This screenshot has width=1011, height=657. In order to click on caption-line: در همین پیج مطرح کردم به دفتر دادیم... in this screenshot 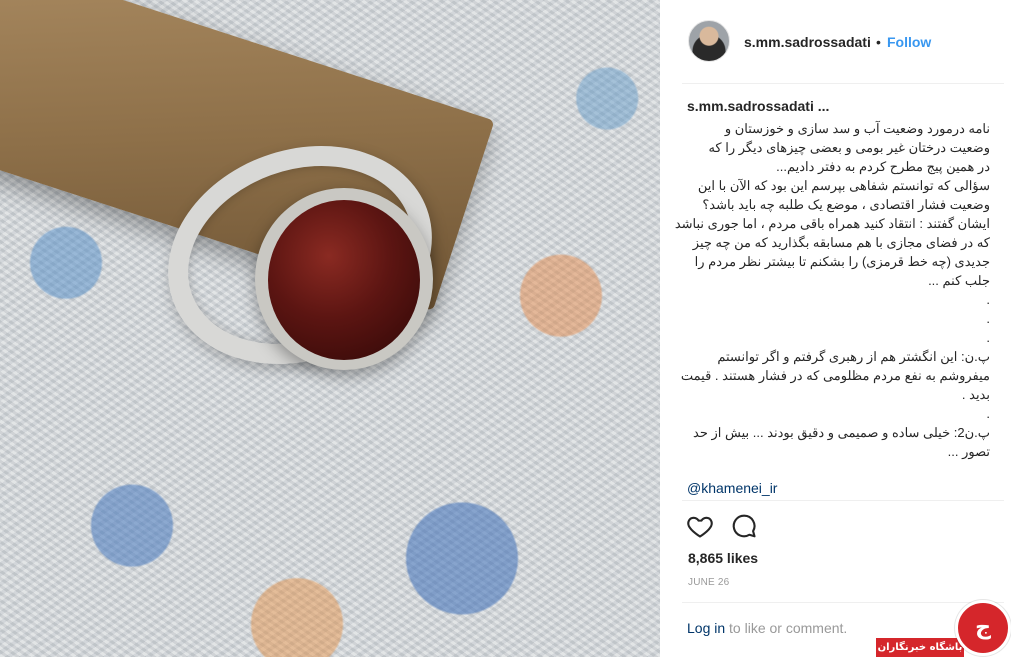, I will do `click(883, 166)`.